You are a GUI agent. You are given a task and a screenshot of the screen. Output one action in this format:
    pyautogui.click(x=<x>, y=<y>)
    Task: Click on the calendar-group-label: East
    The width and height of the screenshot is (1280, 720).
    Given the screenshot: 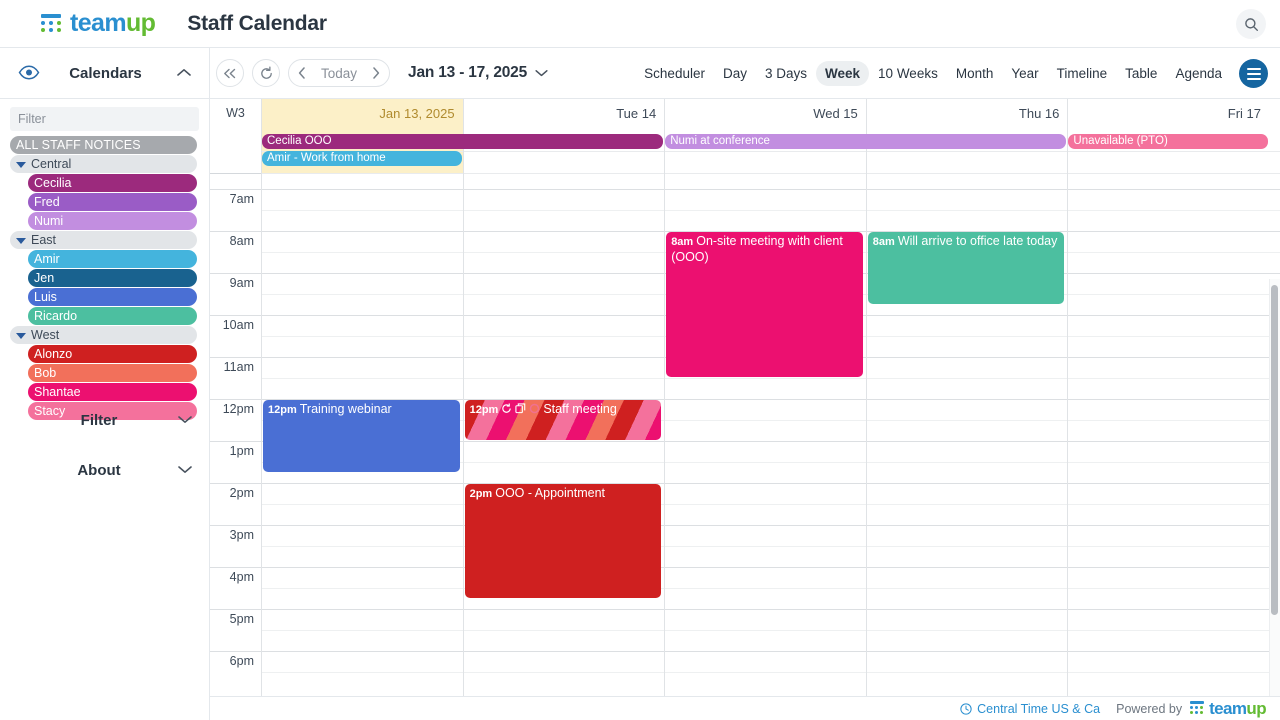 What is the action you would take?
    pyautogui.click(x=44, y=240)
    